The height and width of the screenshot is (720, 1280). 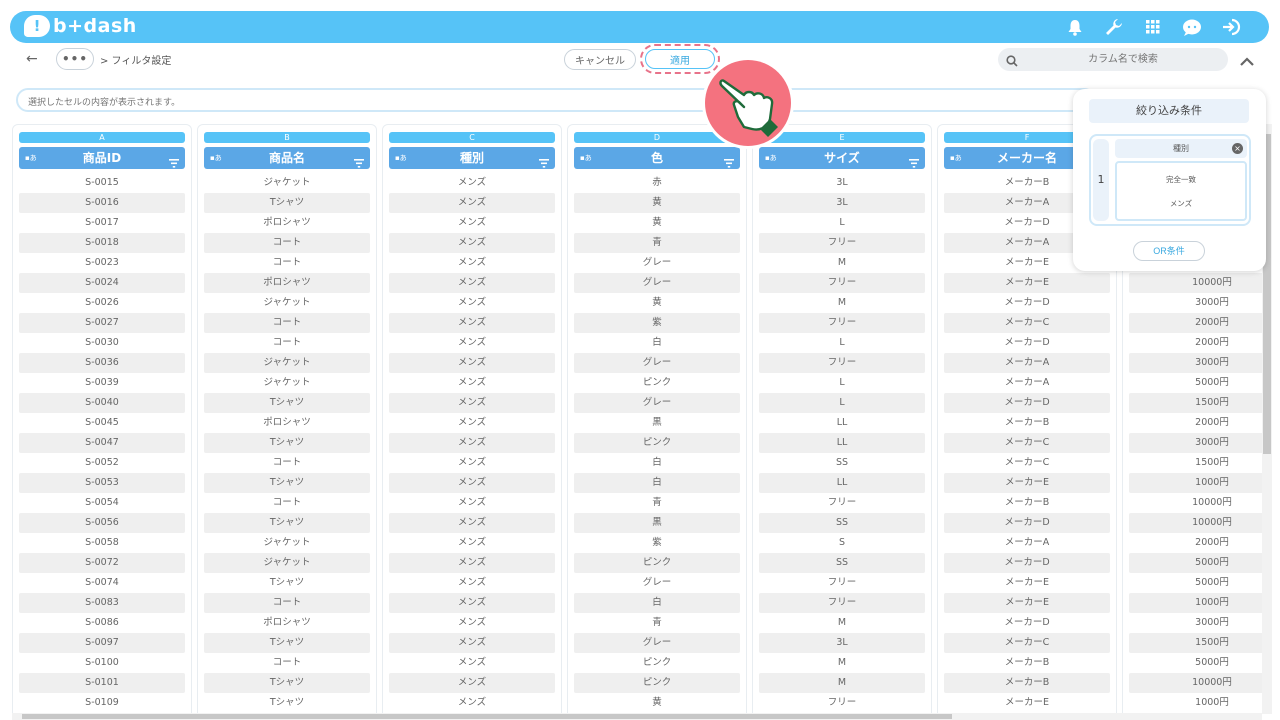 I want to click on table-cell: S-0058, so click(x=102, y=543).